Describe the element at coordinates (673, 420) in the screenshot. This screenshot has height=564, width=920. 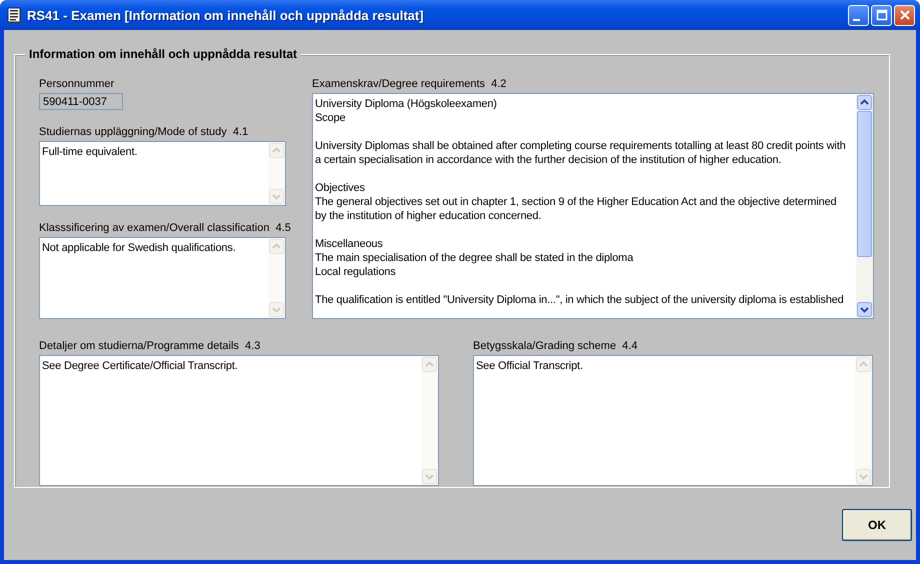
I see `text-area: See Official Transcript.` at that location.